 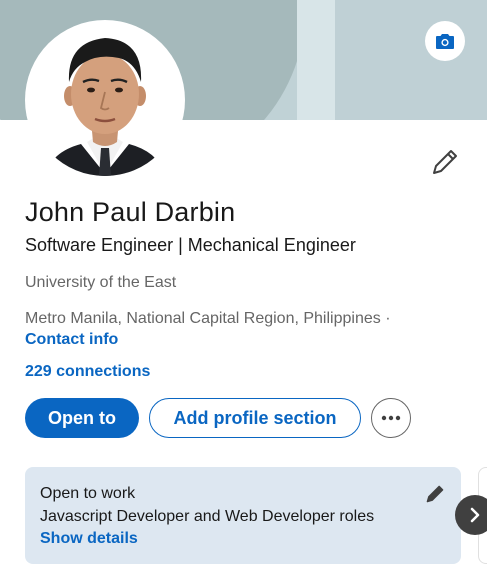 What do you see at coordinates (475, 515) in the screenshot?
I see `chevron-right-icon` at bounding box center [475, 515].